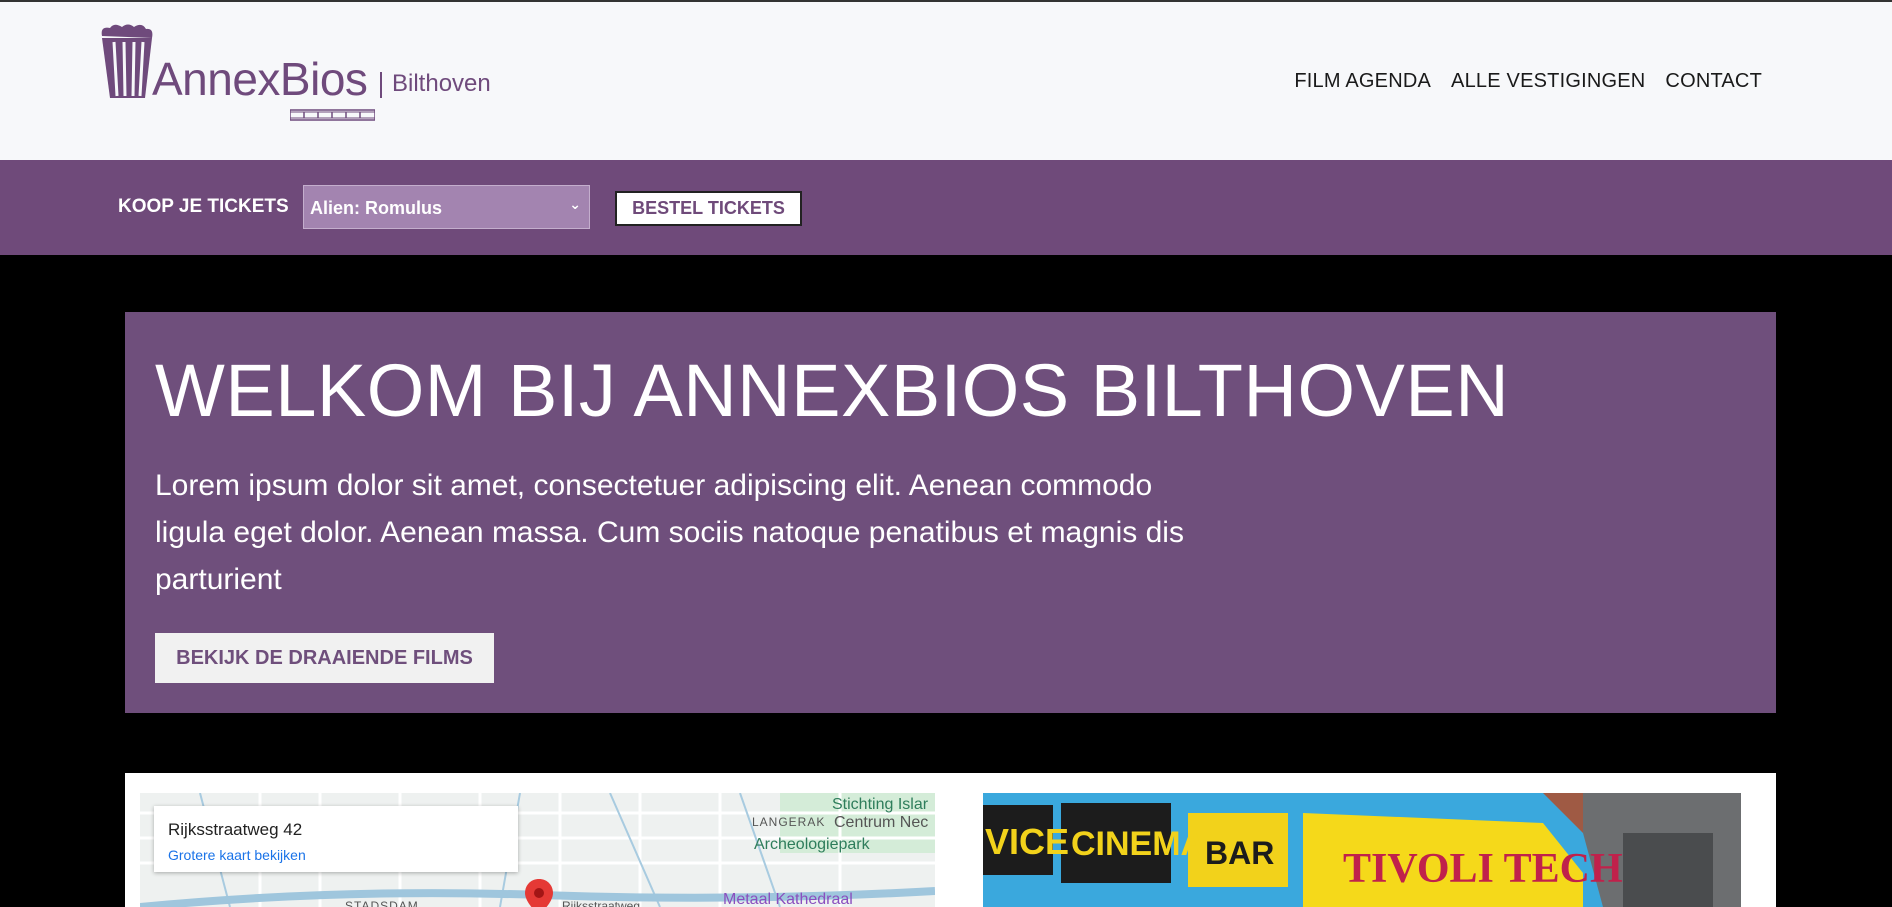 The height and width of the screenshot is (907, 1892). Describe the element at coordinates (1713, 81) in the screenshot. I see `nav-contact: CONTACT` at that location.